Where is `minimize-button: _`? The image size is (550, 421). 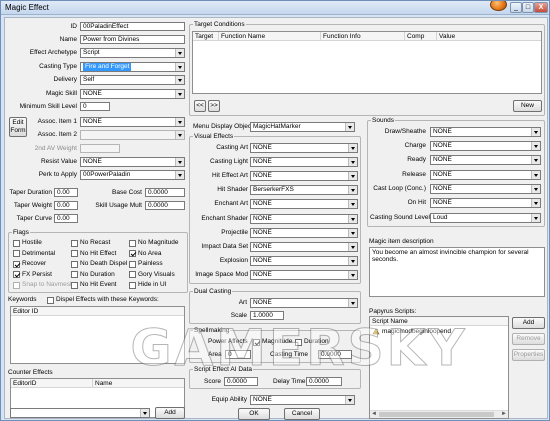 minimize-button: _ is located at coordinates (516, 7).